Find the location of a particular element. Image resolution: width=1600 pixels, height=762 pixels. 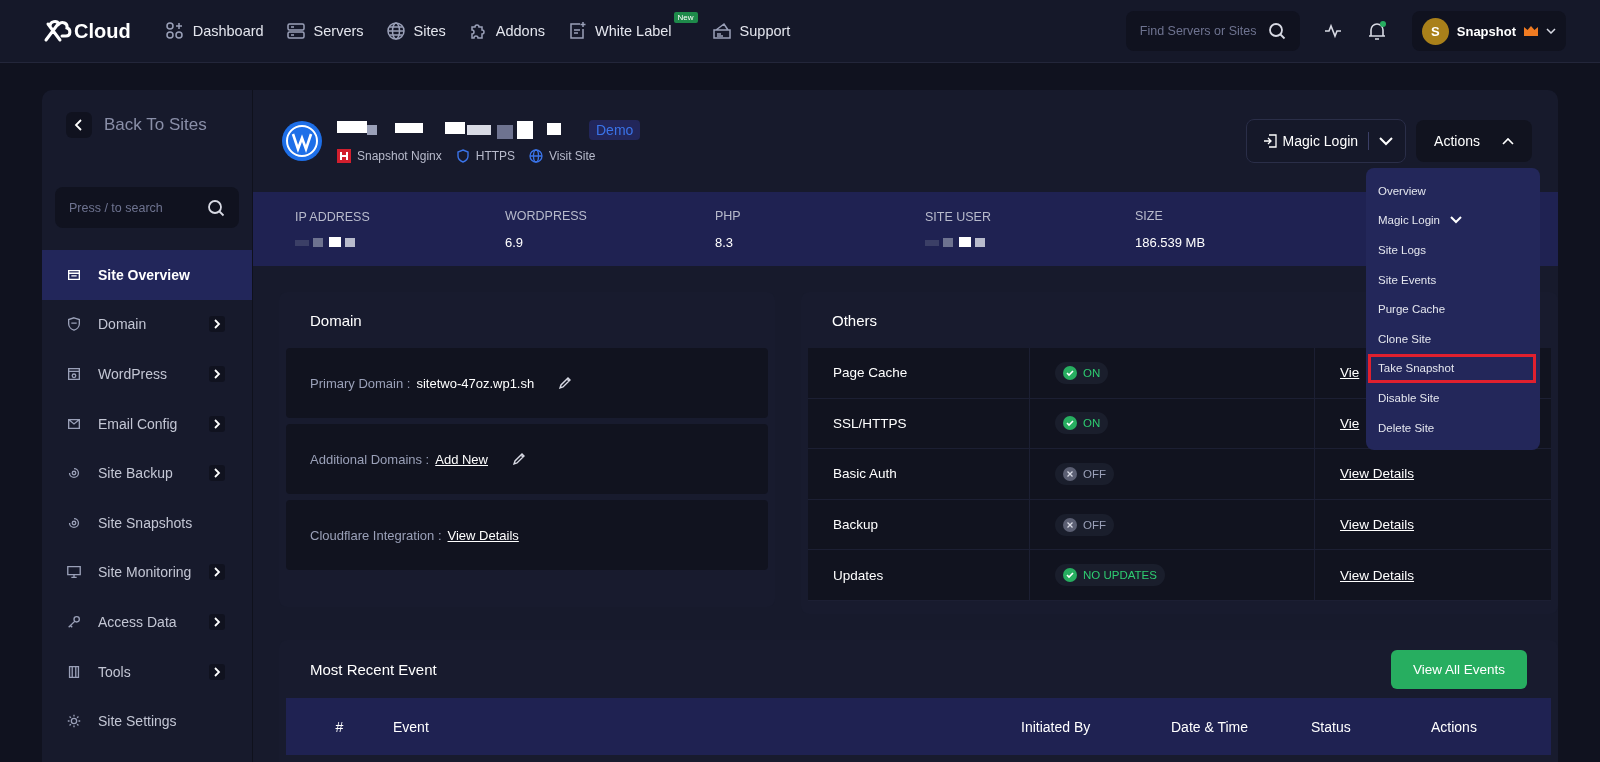

back-link: Back To Sites is located at coordinates (155, 125).